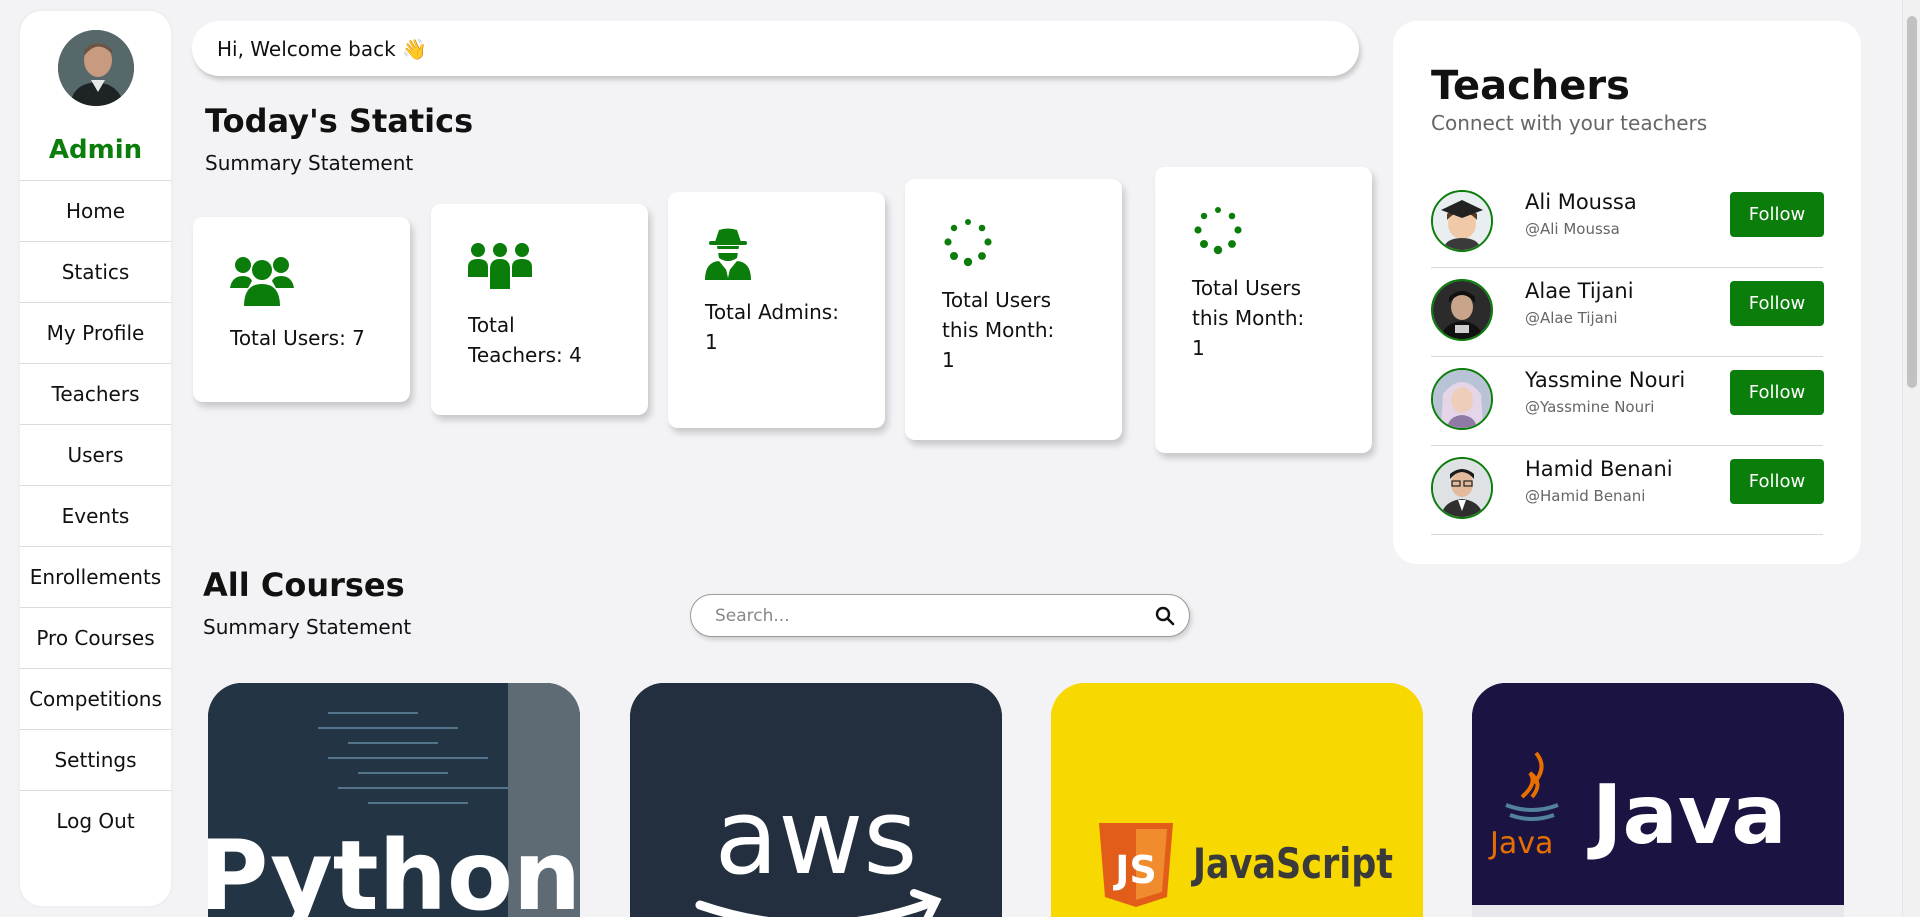 The width and height of the screenshot is (1920, 917). Describe the element at coordinates (307, 627) in the screenshot. I see `courses-subtitle: Summary Statement` at that location.